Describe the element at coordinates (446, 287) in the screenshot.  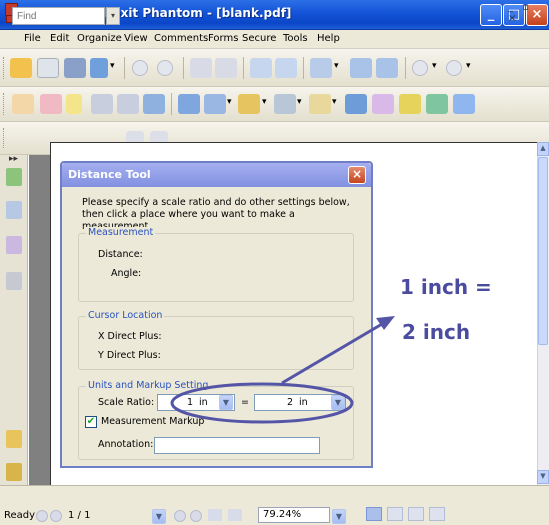
I see `overlay-label-line1: 1 inch =` at that location.